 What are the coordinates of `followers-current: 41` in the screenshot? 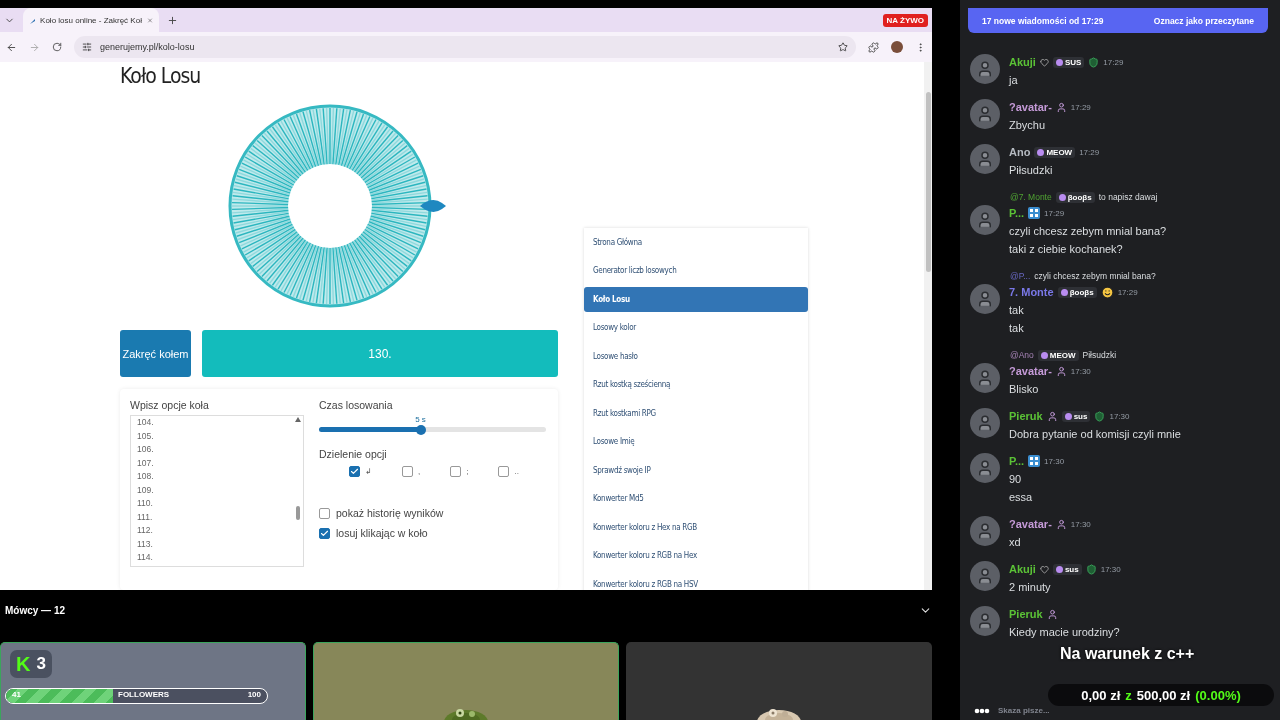 It's located at (16, 694).